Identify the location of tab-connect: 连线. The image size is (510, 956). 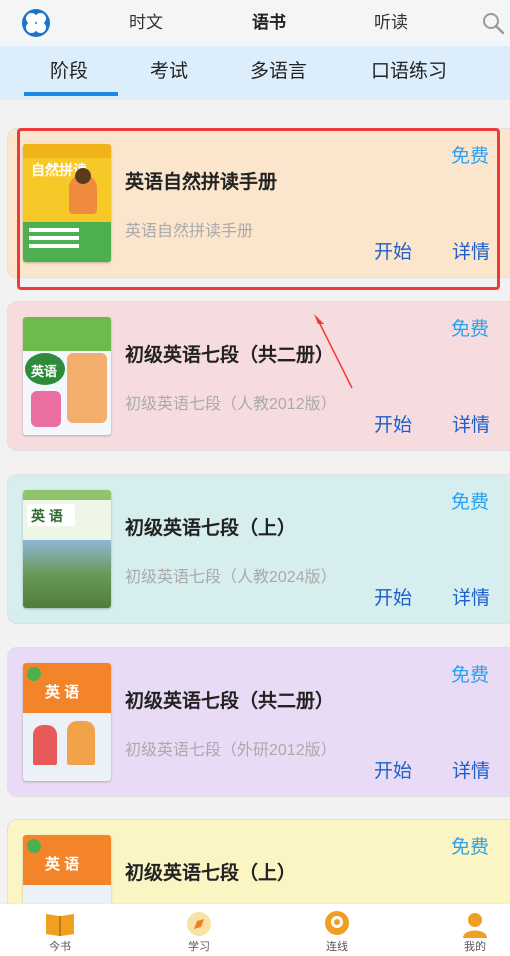
(337, 930).